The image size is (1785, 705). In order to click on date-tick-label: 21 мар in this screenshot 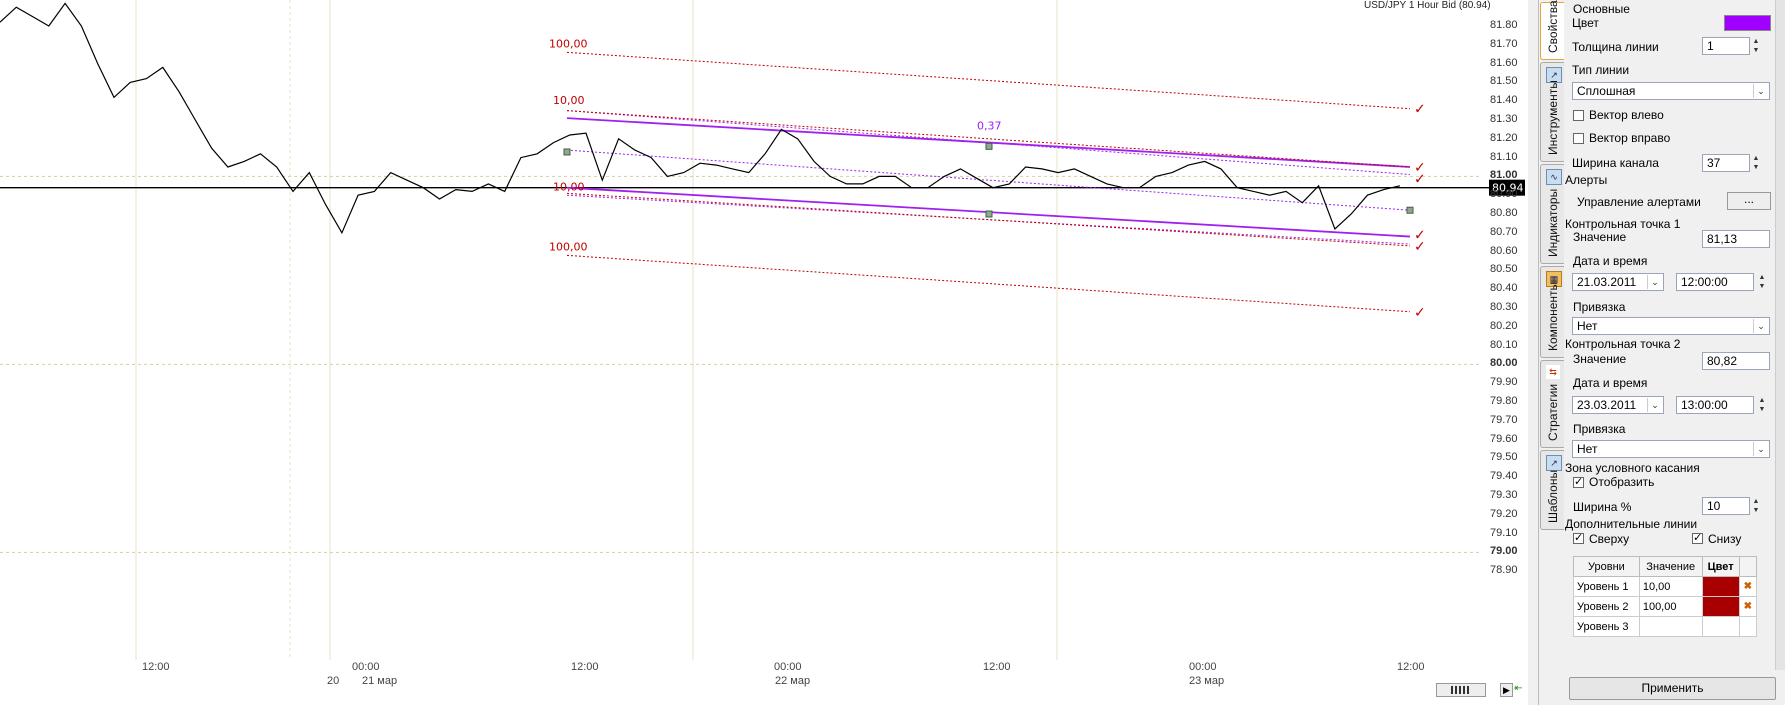, I will do `click(380, 681)`.